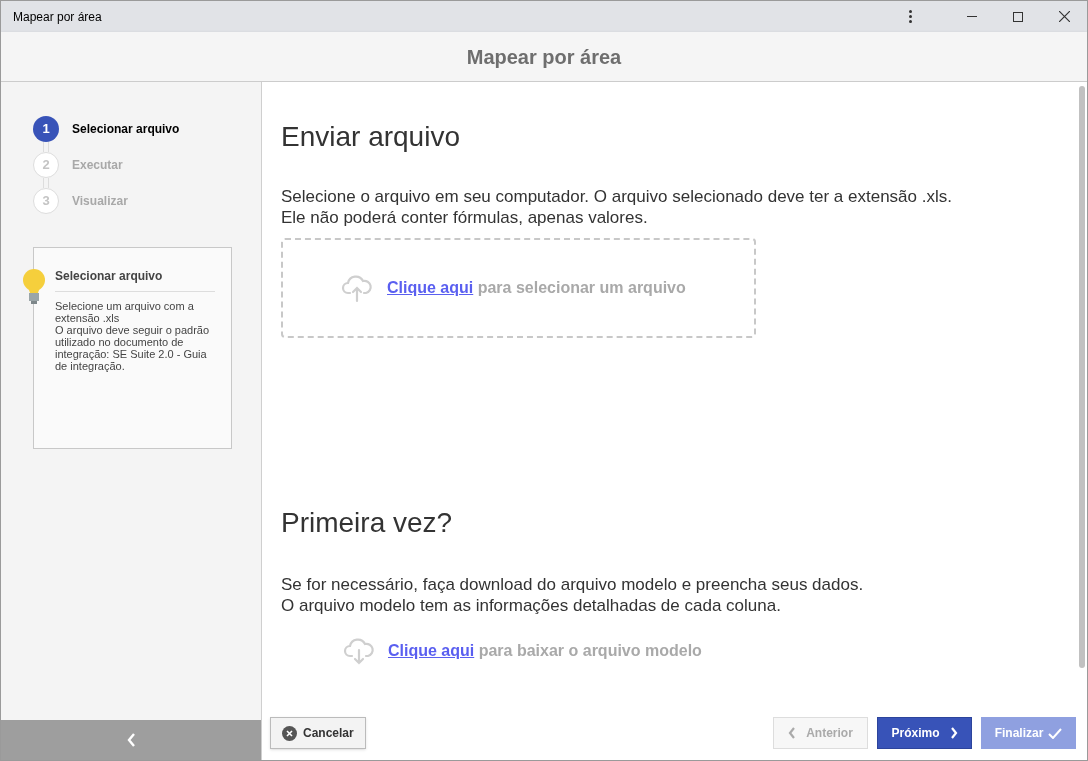  Describe the element at coordinates (34, 287) in the screenshot. I see `lightbulb-icon` at that location.